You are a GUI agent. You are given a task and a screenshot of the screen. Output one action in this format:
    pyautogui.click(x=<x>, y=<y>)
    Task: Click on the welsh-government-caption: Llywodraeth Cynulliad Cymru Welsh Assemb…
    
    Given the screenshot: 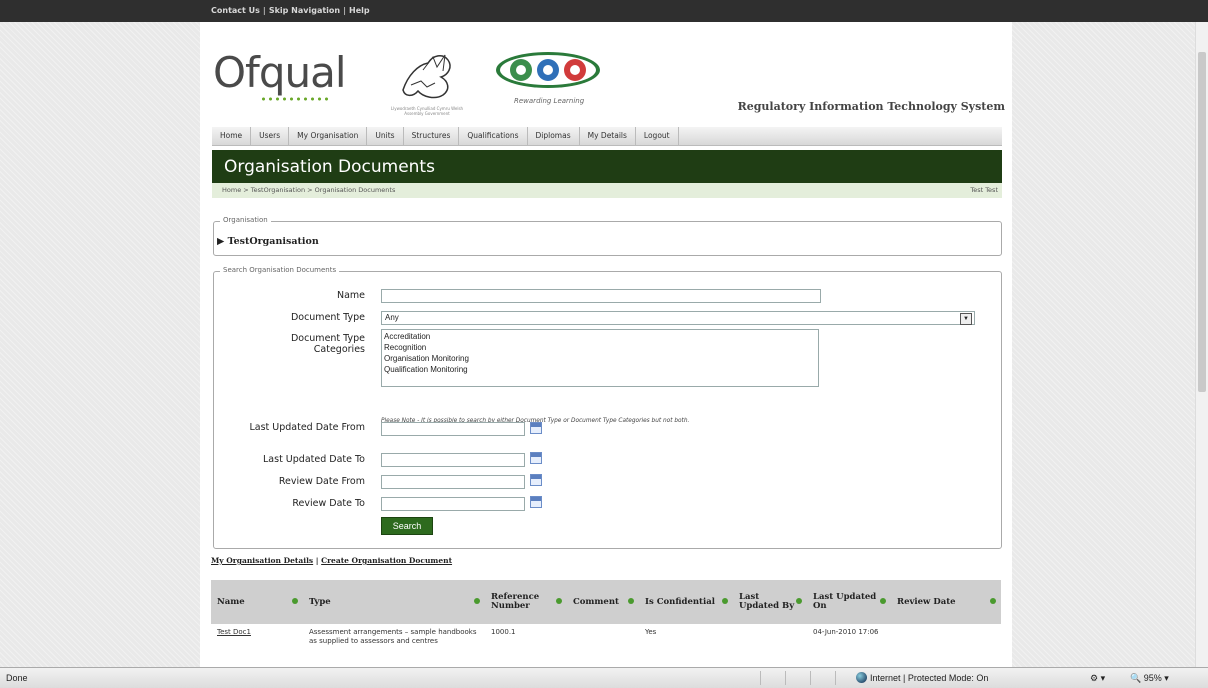 What is the action you would take?
    pyautogui.click(x=427, y=111)
    